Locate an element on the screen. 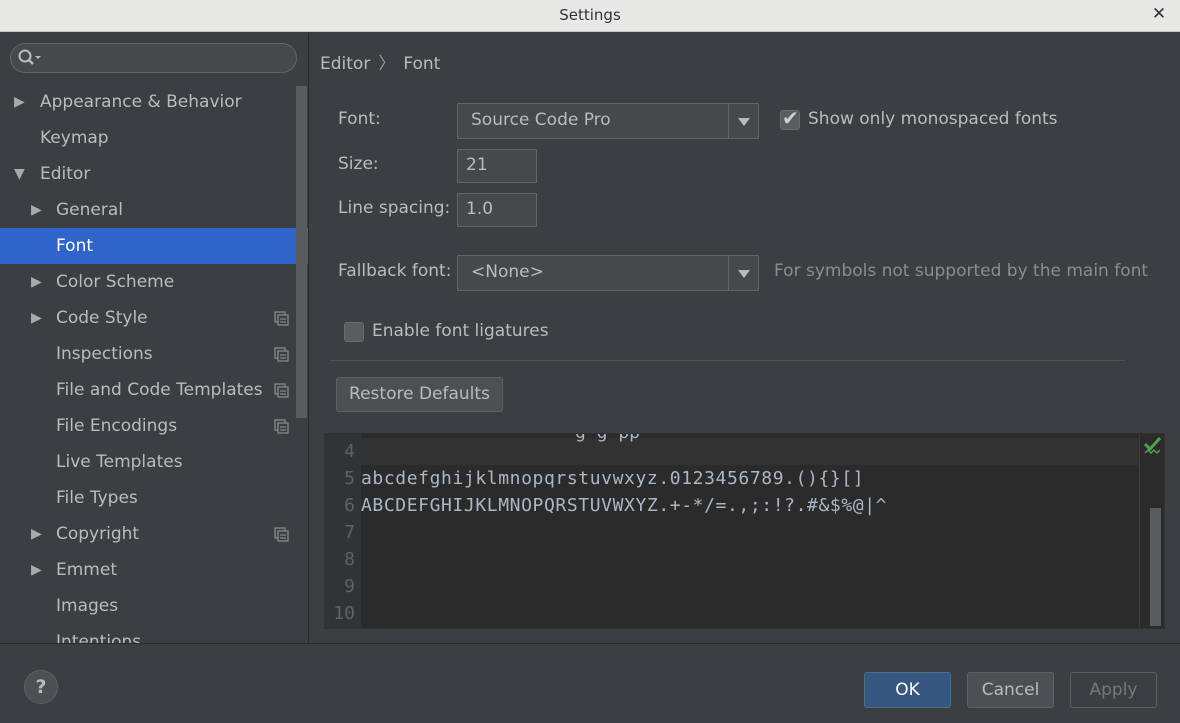 The width and height of the screenshot is (1180, 723). line-number: 6 is located at coordinates (349, 505).